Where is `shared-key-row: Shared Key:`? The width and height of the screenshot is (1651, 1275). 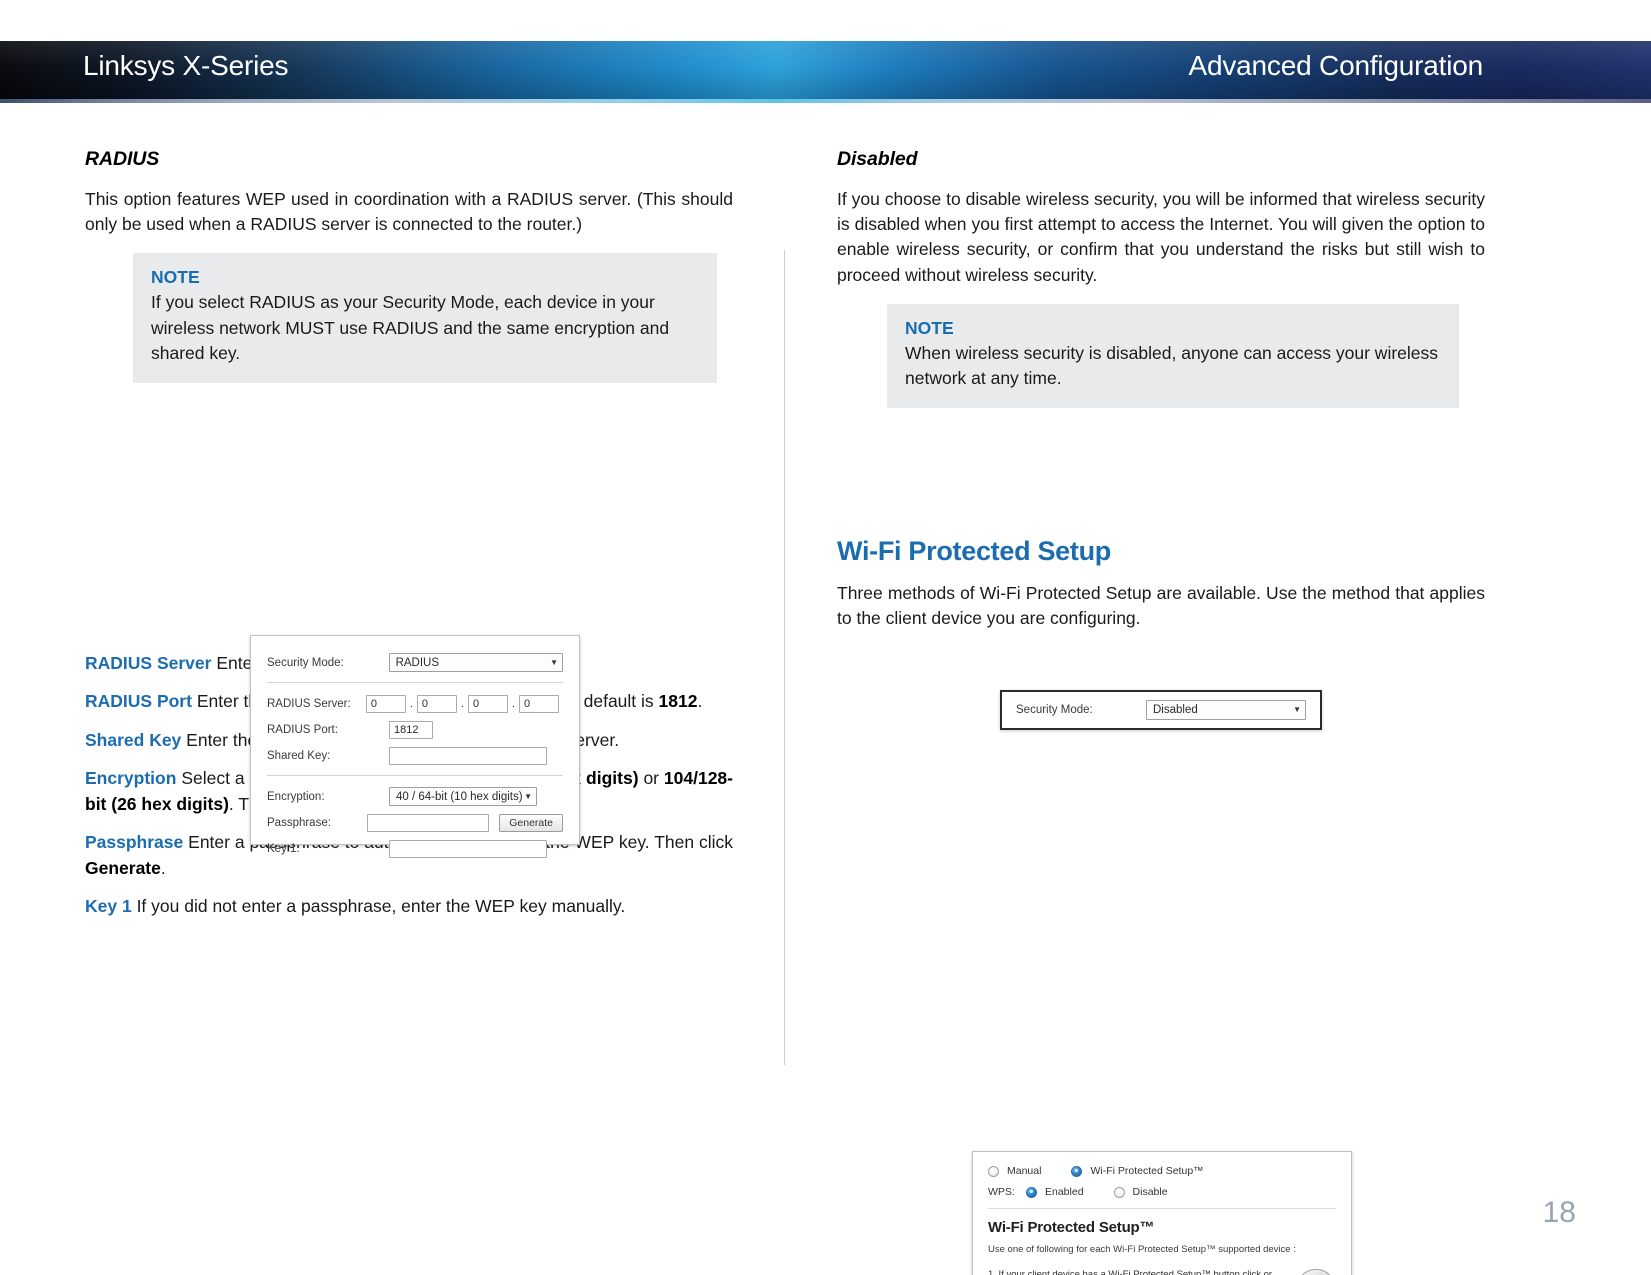 shared-key-row: Shared Key: is located at coordinates (415, 756).